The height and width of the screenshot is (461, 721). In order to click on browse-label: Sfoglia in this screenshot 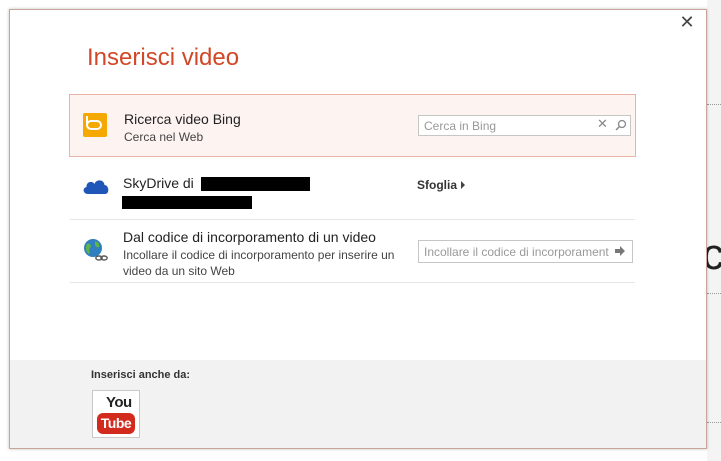, I will do `click(437, 185)`.